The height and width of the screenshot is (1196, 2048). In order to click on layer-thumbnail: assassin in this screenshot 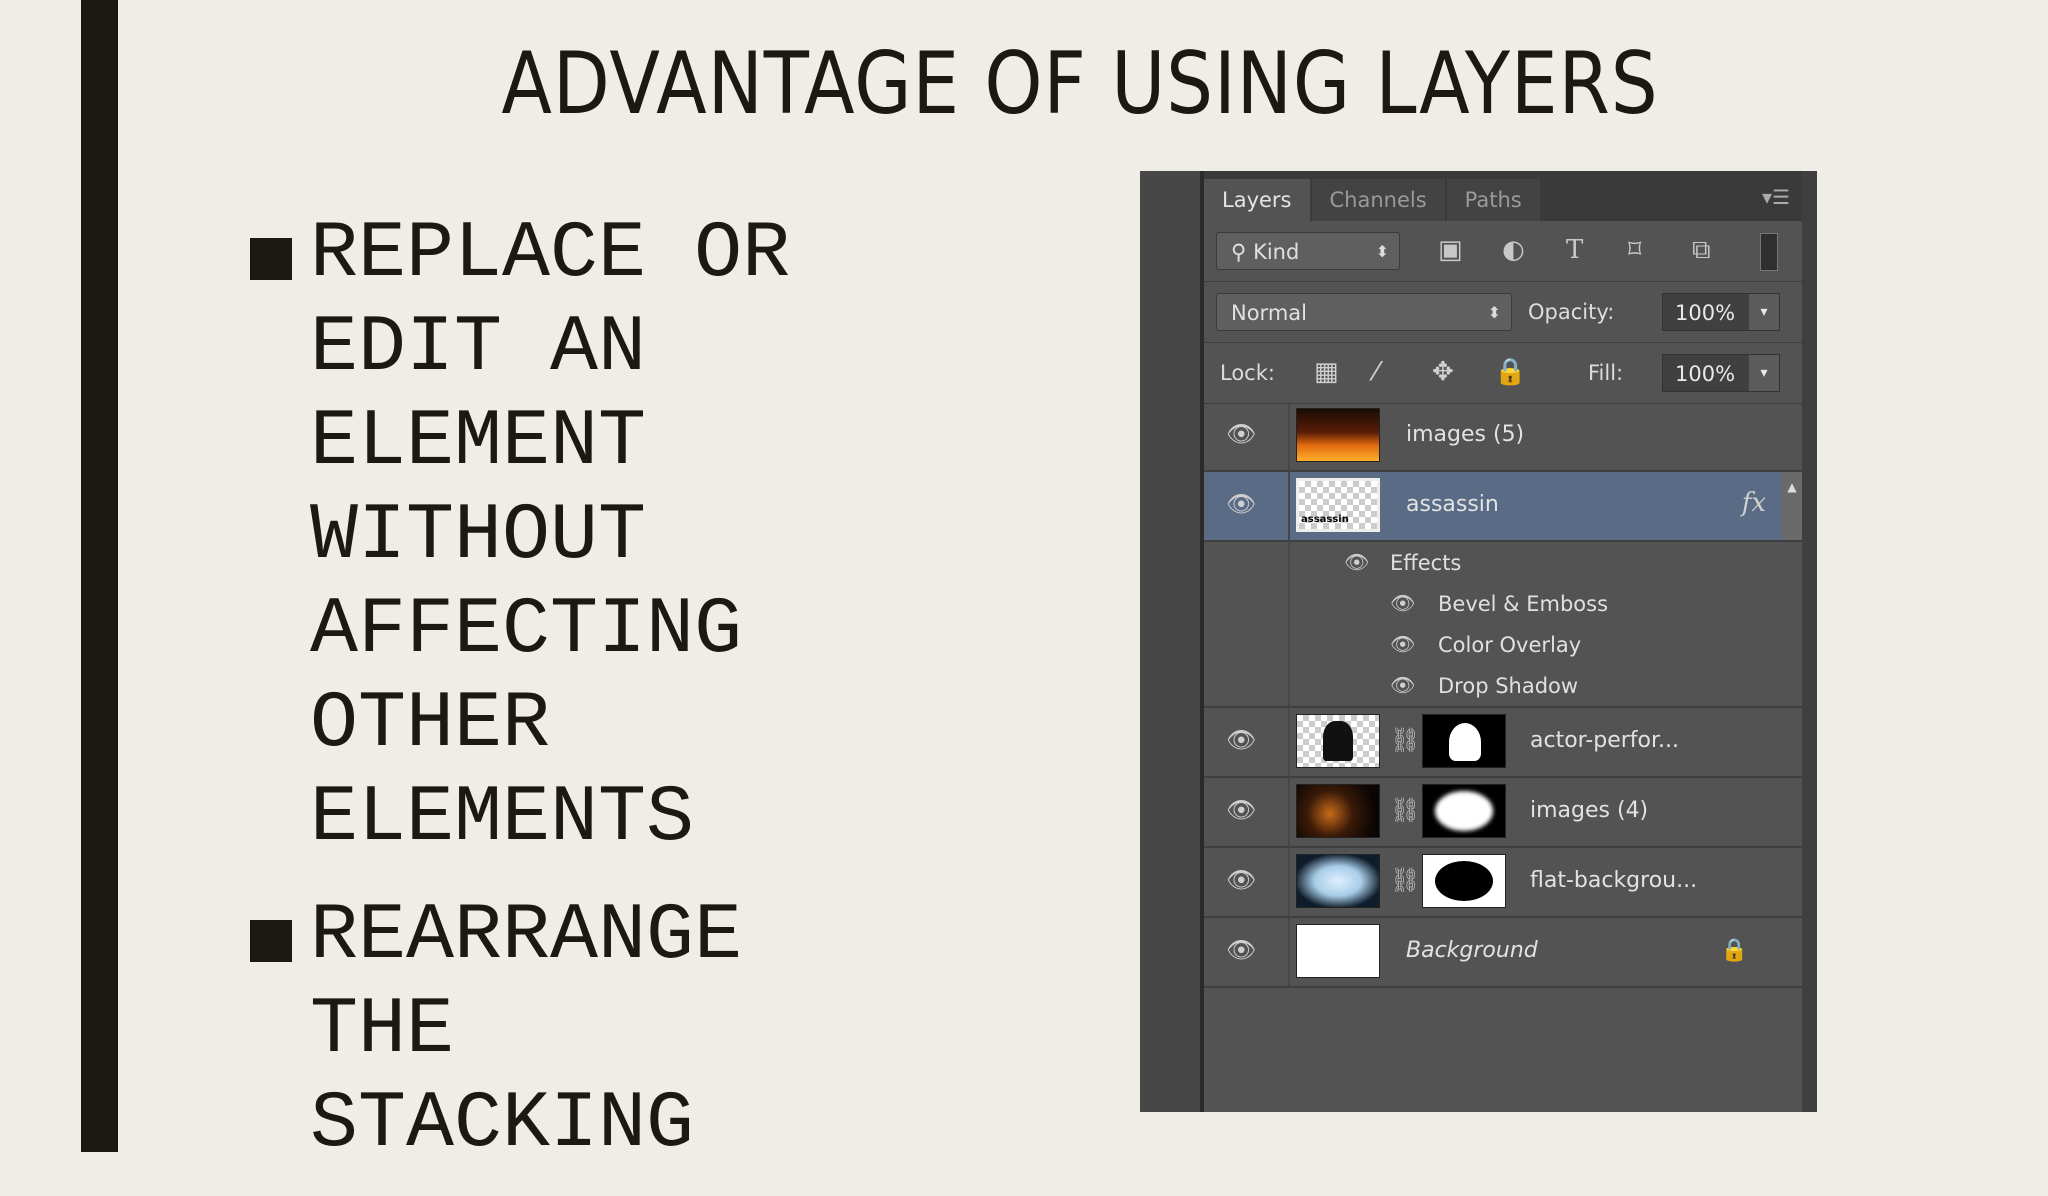, I will do `click(1338, 505)`.